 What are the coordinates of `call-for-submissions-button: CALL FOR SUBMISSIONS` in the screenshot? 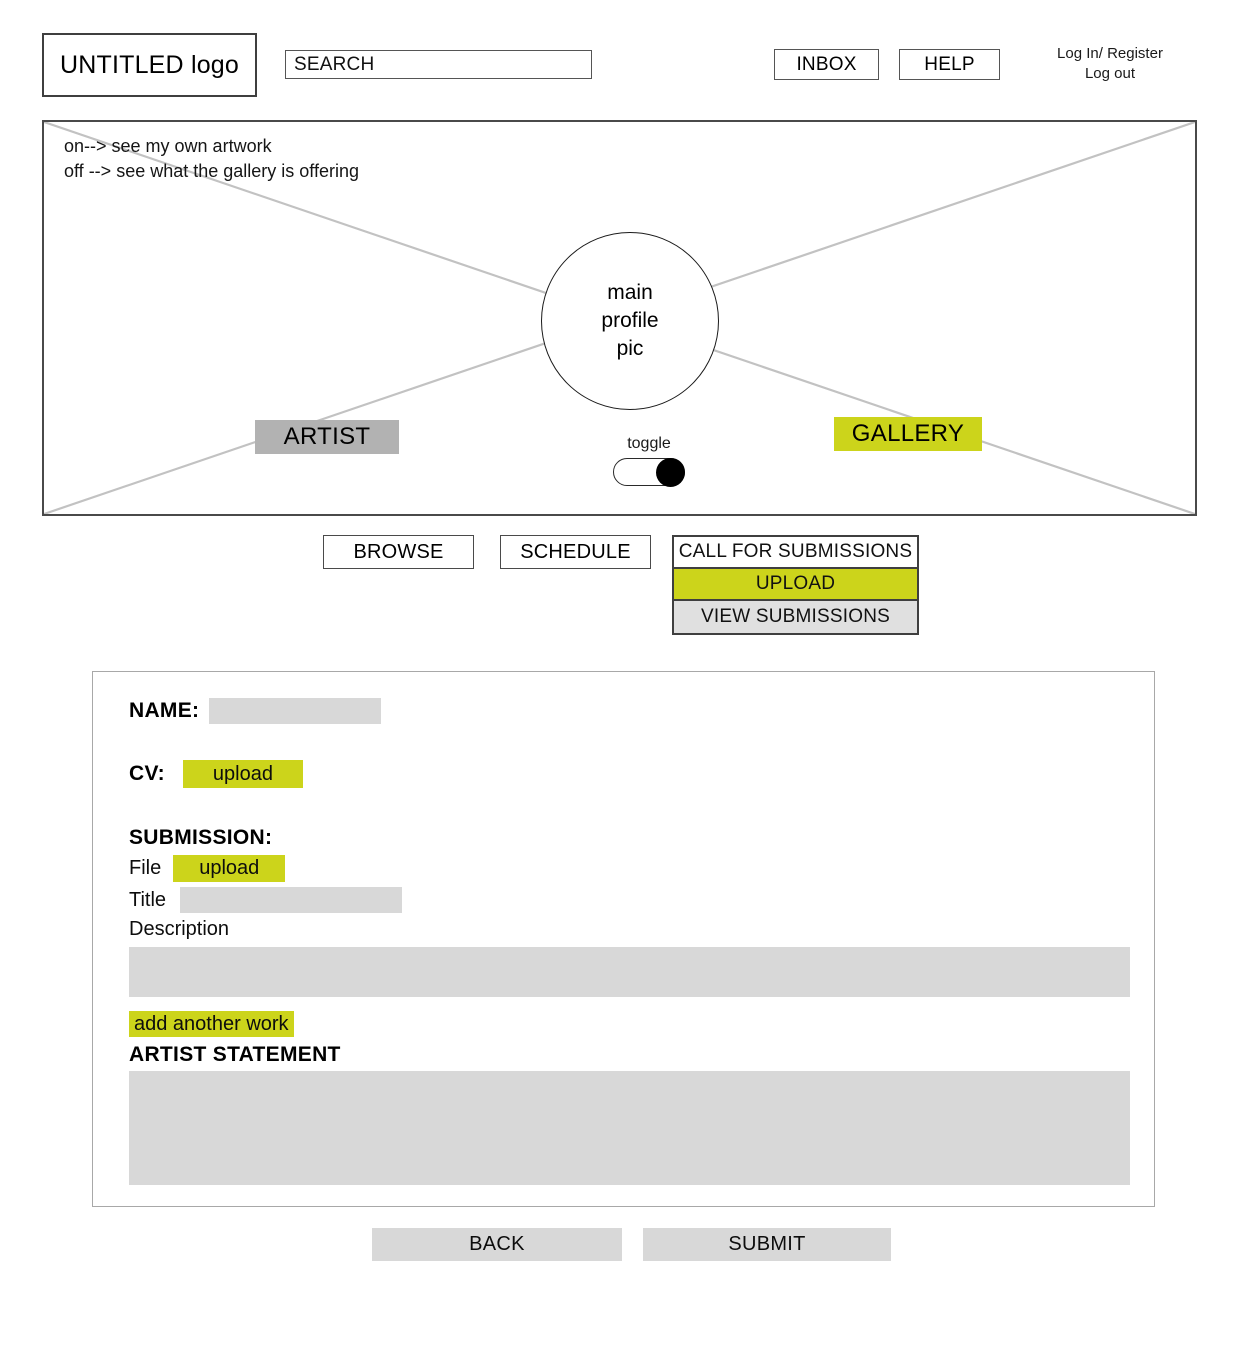 It's located at (795, 553).